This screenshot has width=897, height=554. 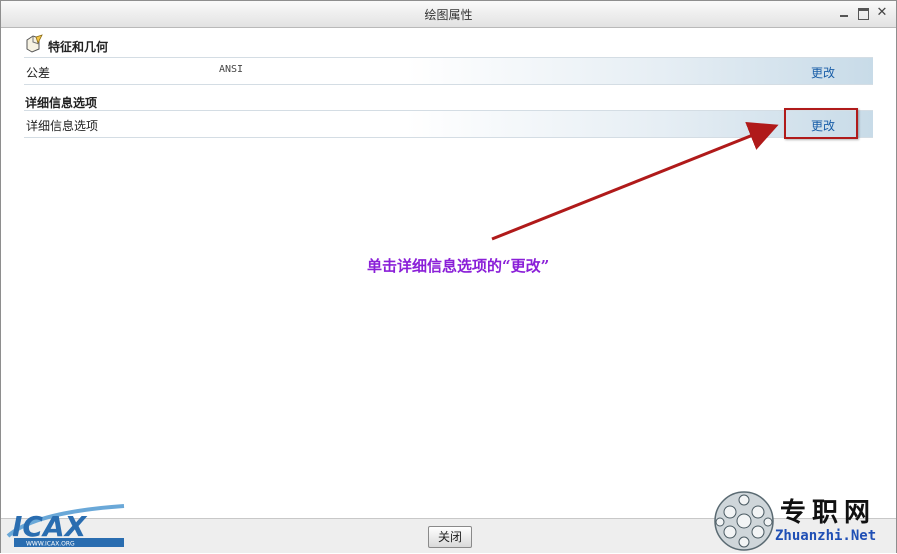 I want to click on icax-logo: ICAX WWW.ICAX.ORG, so click(x=65, y=526).